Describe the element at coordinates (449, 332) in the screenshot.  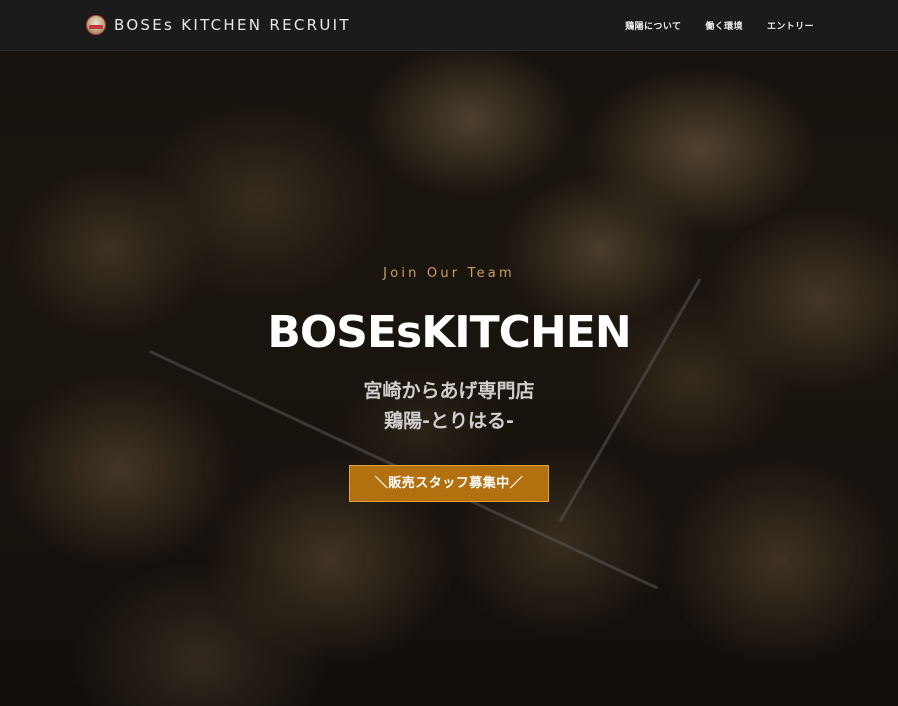
I see `hero-title: BOSEsKITCHEN` at that location.